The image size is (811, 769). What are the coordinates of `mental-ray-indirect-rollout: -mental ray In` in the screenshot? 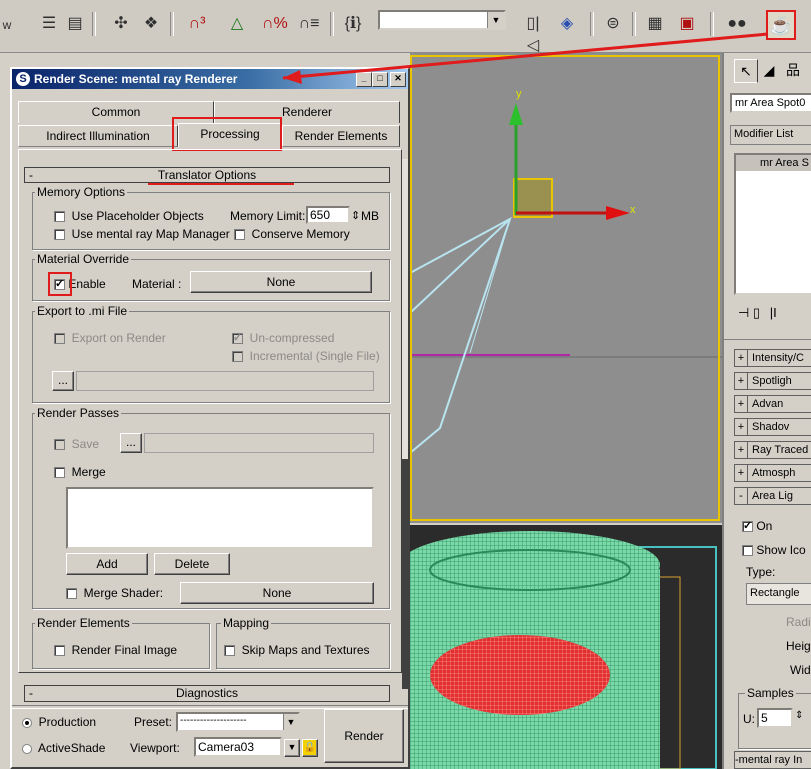 It's located at (772, 760).